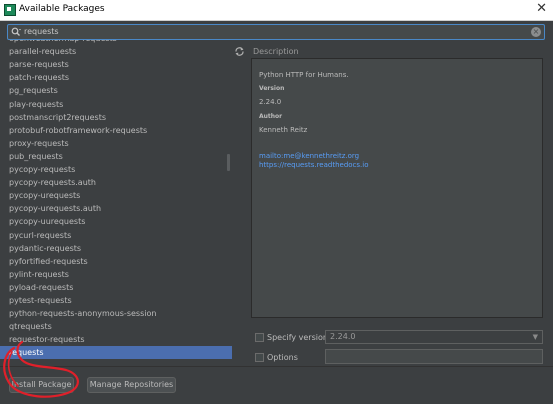 The height and width of the screenshot is (404, 553). I want to click on chevron-down-icon: ▼, so click(535, 337).